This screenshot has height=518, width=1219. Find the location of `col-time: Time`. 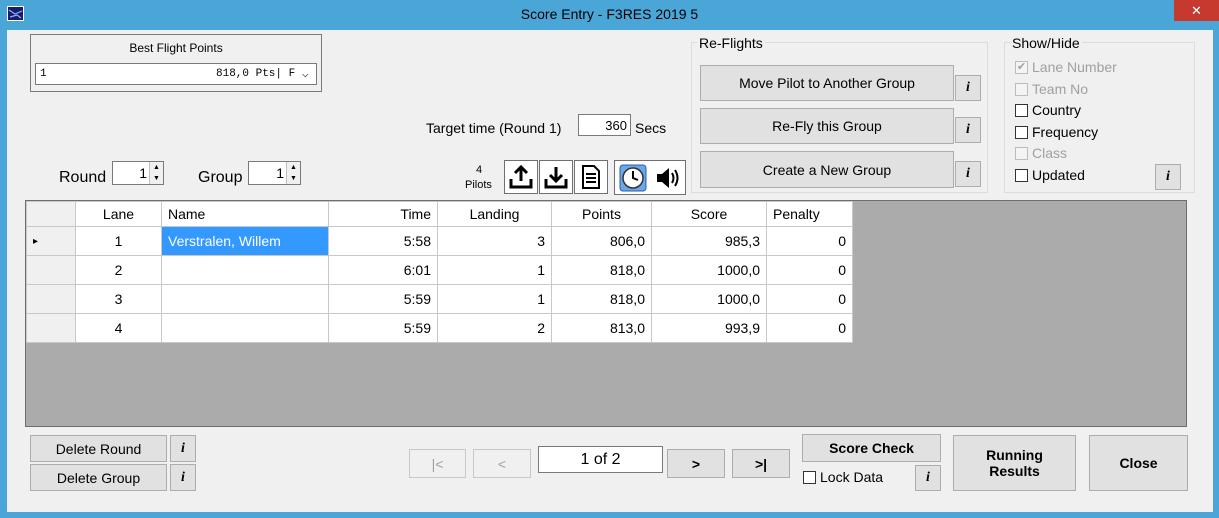

col-time: Time is located at coordinates (383, 214).